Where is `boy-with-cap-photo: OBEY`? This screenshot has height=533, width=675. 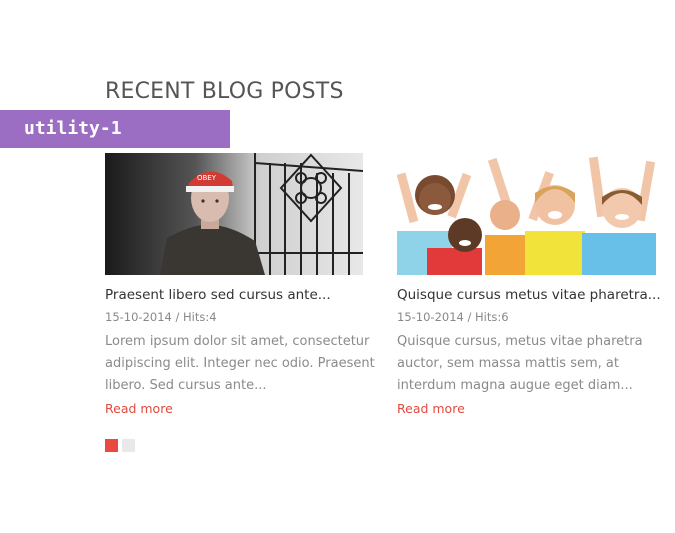
boy-with-cap-photo: OBEY is located at coordinates (234, 214).